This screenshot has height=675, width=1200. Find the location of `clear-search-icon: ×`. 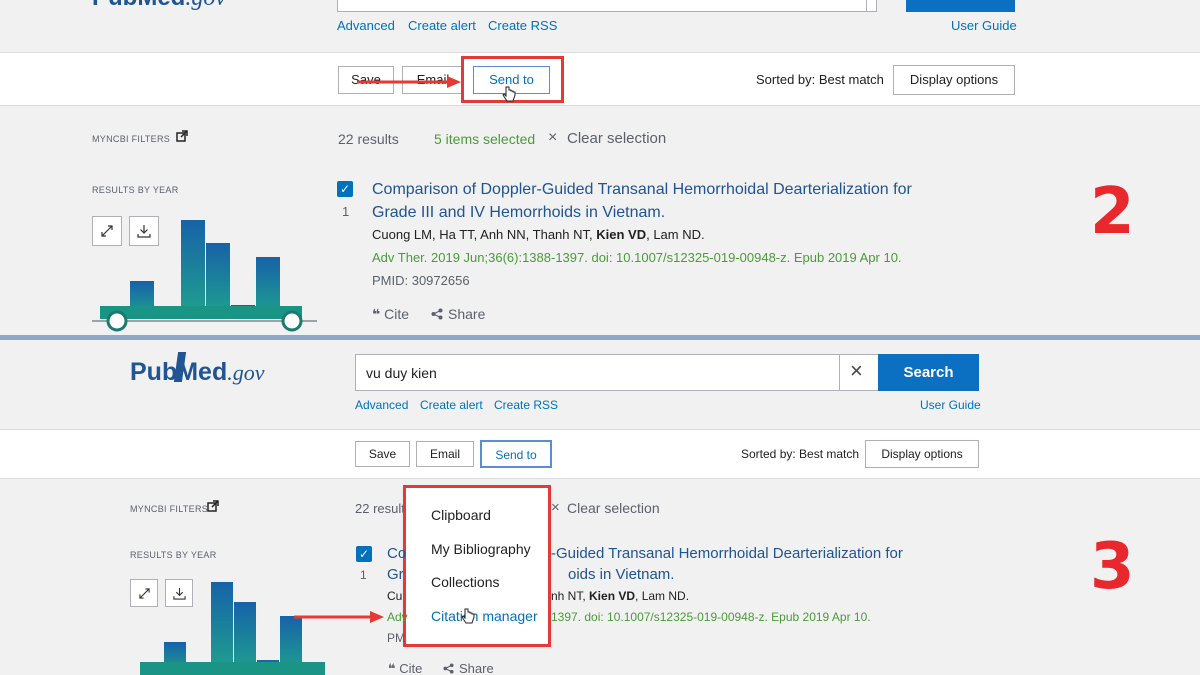

clear-search-icon: × is located at coordinates (856, 371).